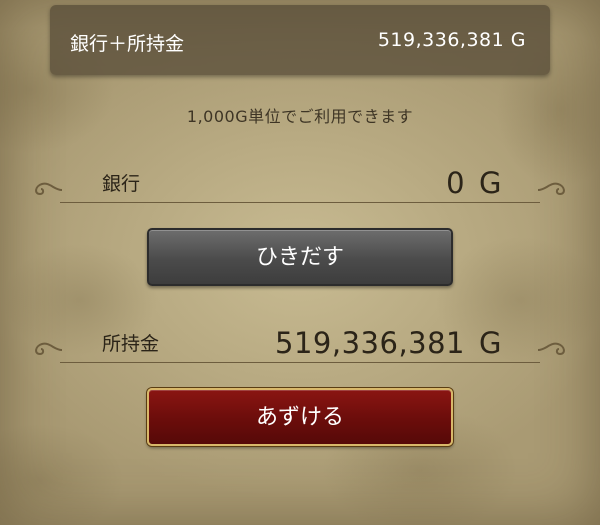 The height and width of the screenshot is (525, 600). What do you see at coordinates (300, 417) in the screenshot?
I see `deposit-button: あずける` at bounding box center [300, 417].